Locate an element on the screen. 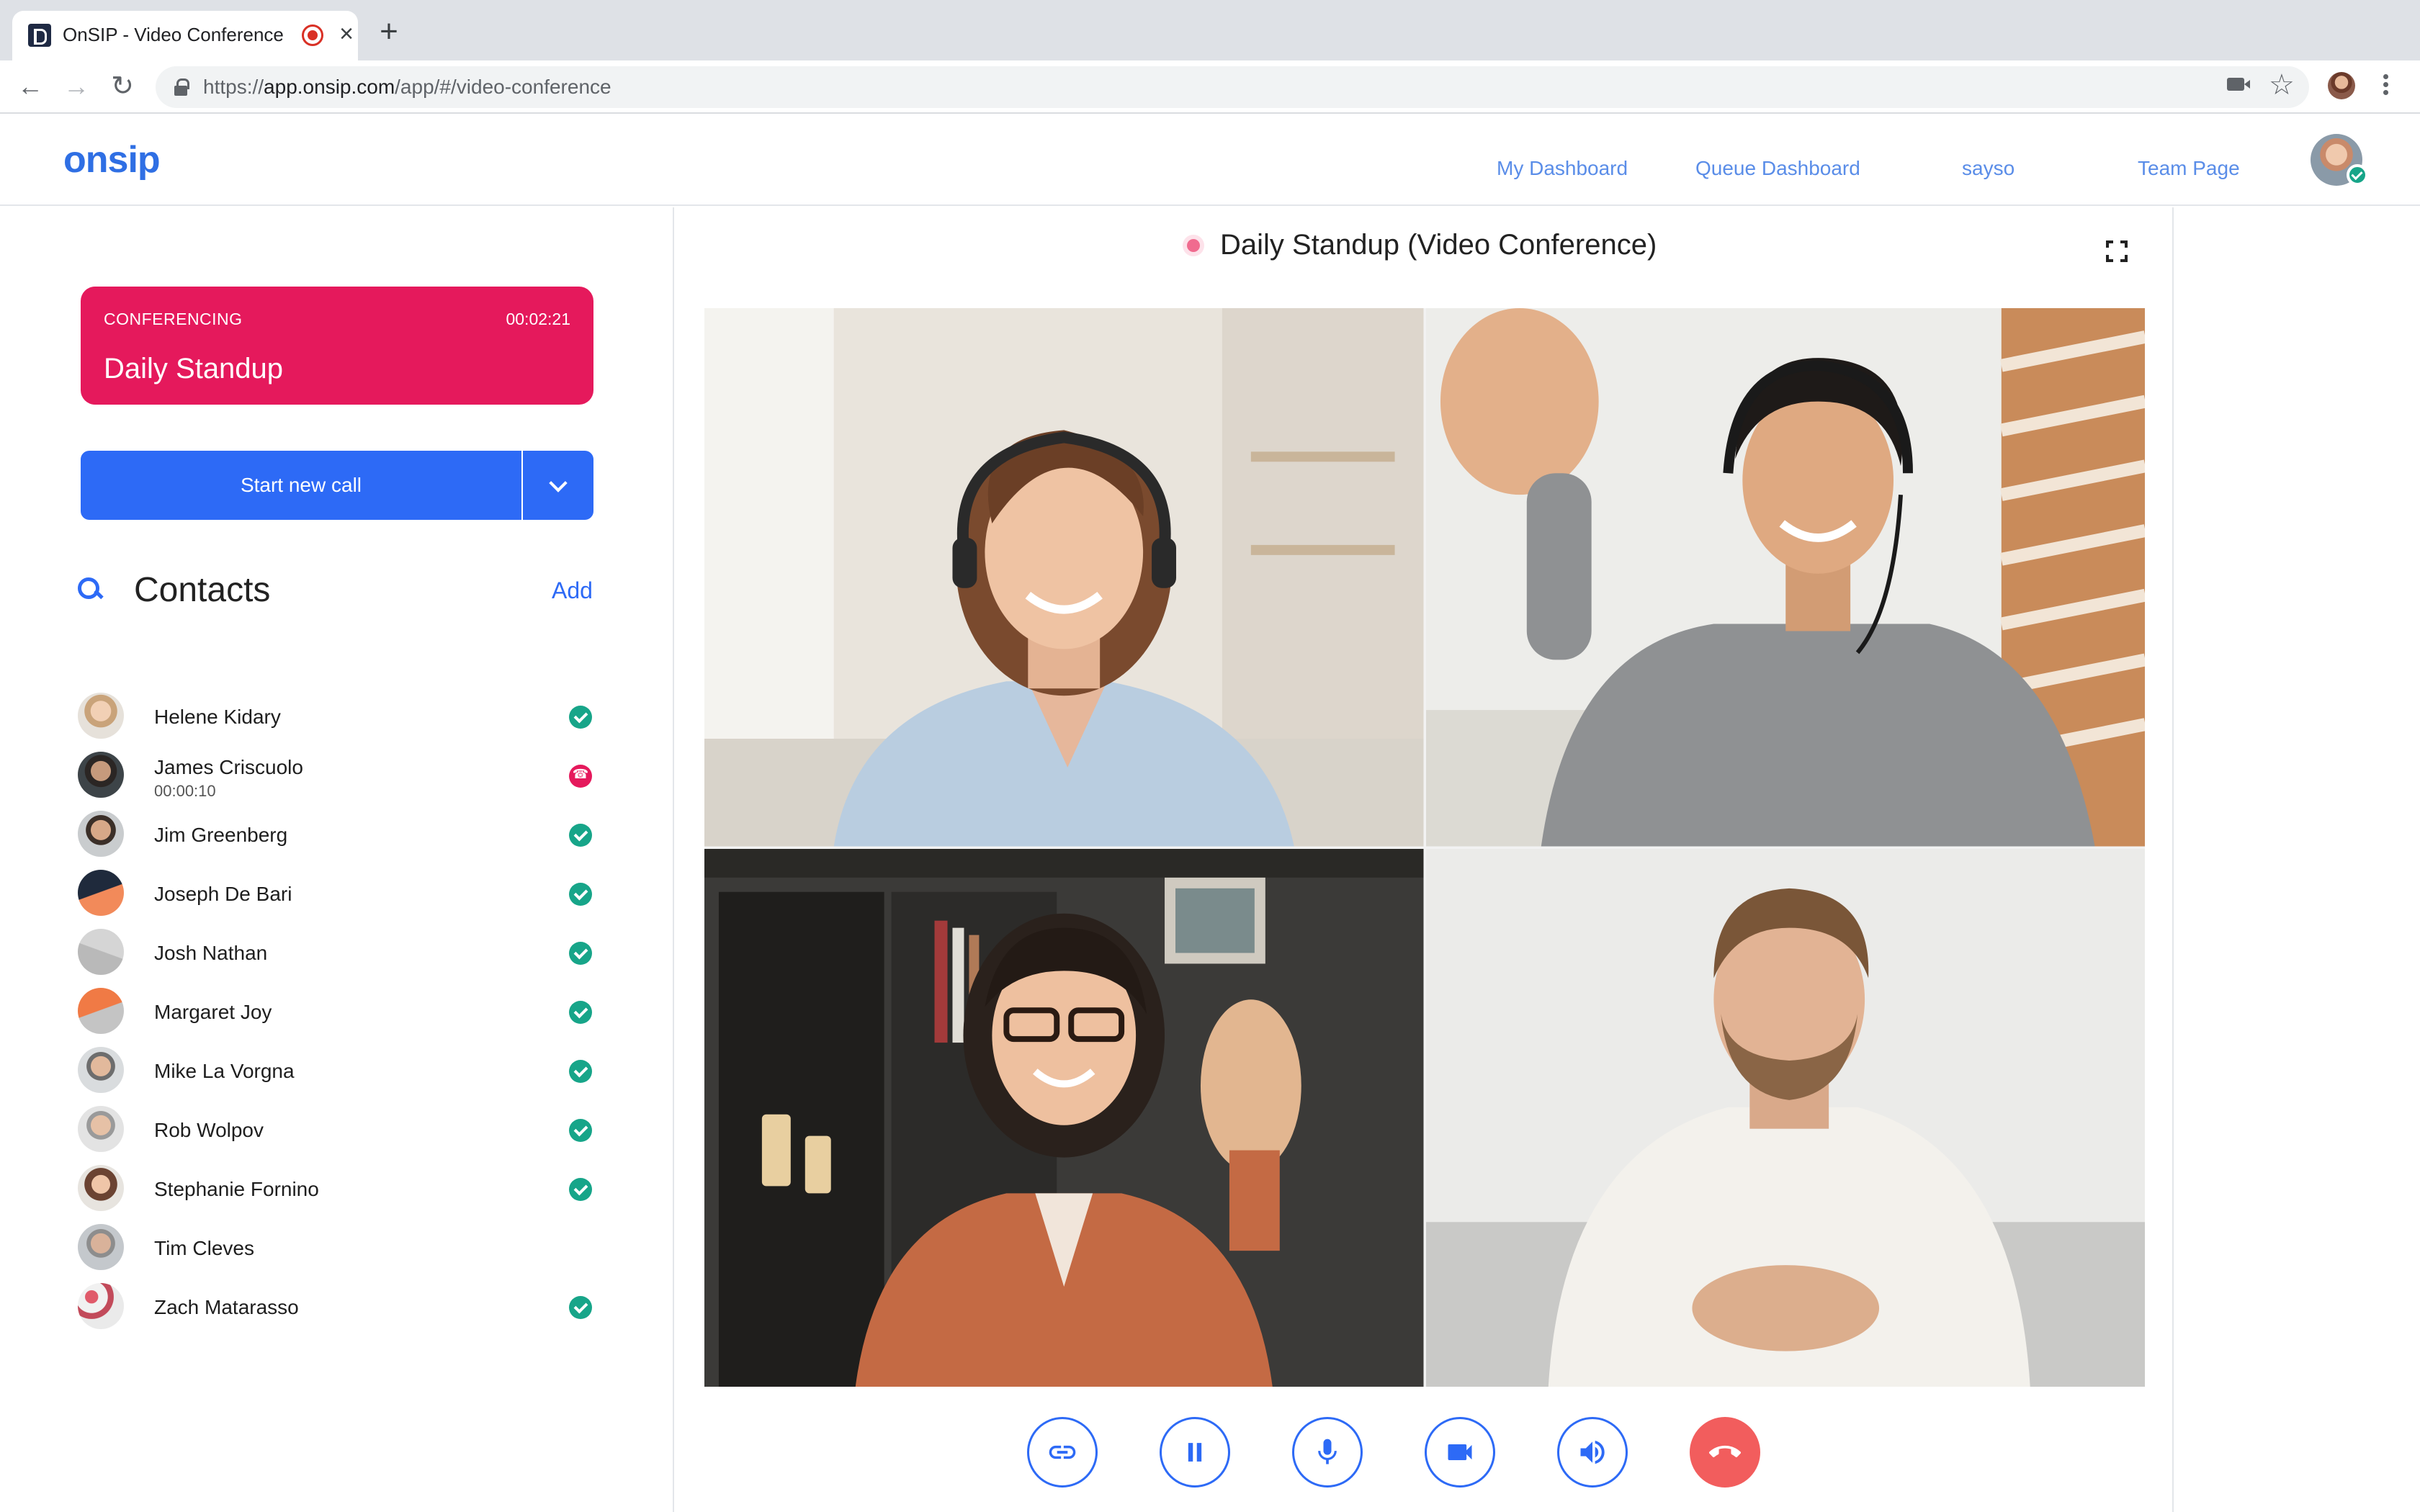  participant-2-video is located at coordinates (1785, 577).